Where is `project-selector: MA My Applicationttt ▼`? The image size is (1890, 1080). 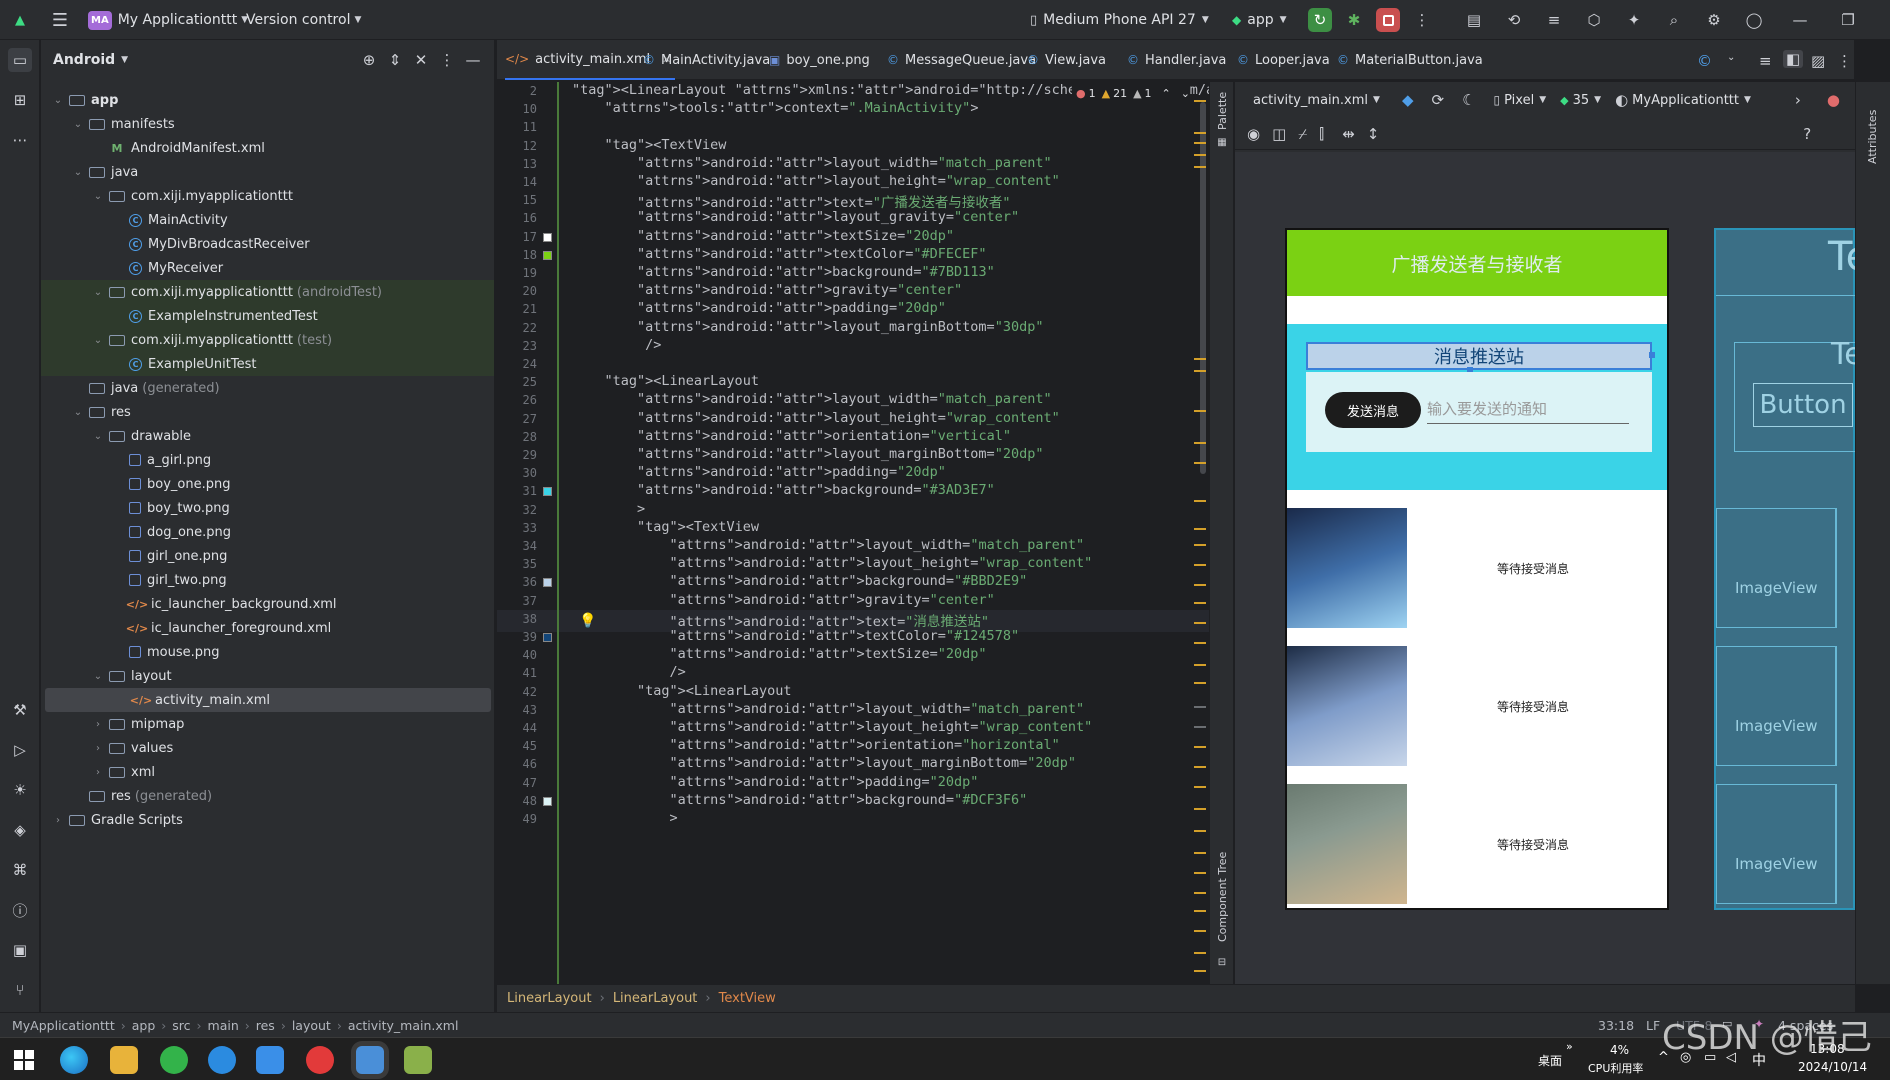
project-selector: MA My Applicationttt ▼ is located at coordinates (168, 20).